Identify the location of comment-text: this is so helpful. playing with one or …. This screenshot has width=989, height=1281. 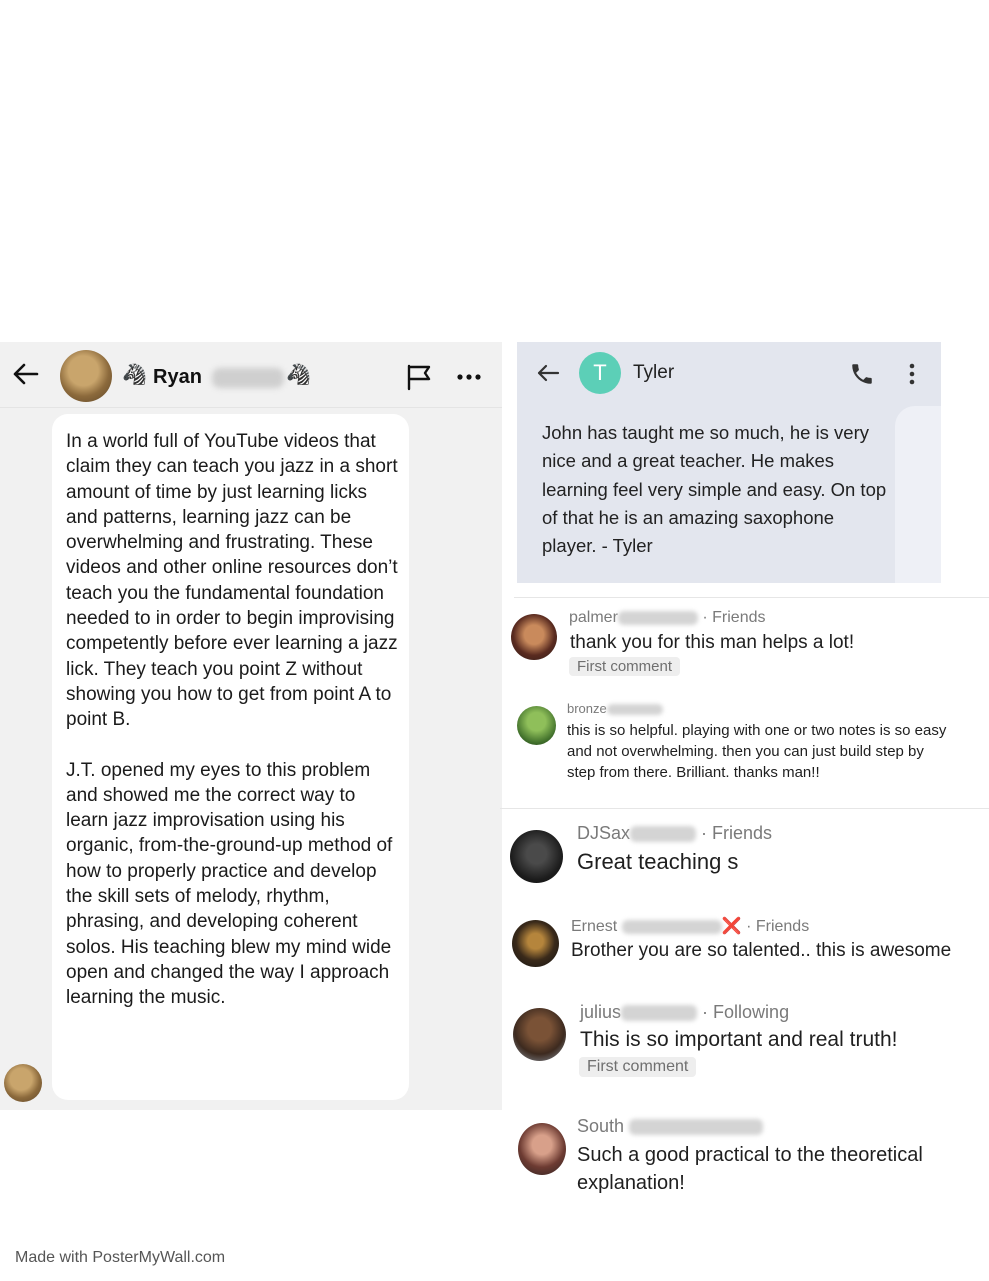
(757, 751).